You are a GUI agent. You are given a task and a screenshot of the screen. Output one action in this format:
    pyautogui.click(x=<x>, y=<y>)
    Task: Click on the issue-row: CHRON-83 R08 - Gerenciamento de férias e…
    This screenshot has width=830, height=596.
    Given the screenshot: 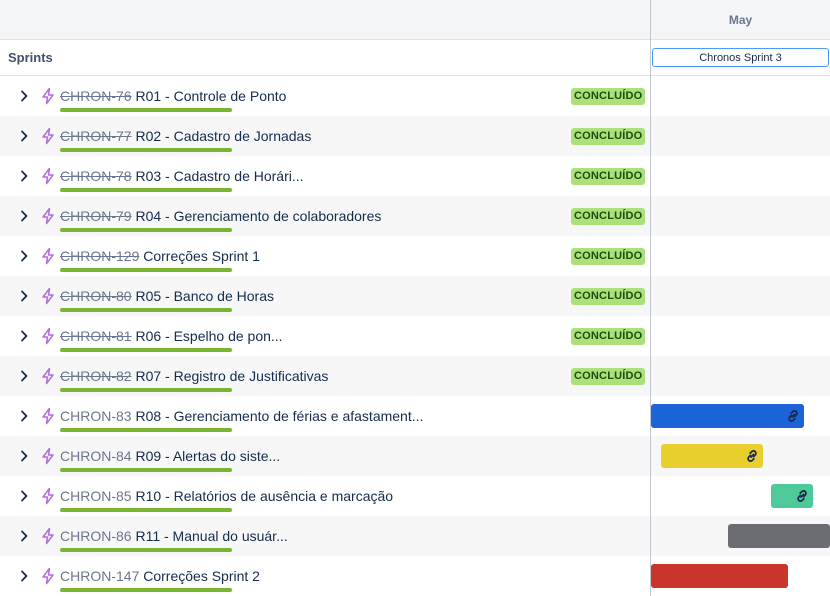 What is the action you would take?
    pyautogui.click(x=325, y=416)
    